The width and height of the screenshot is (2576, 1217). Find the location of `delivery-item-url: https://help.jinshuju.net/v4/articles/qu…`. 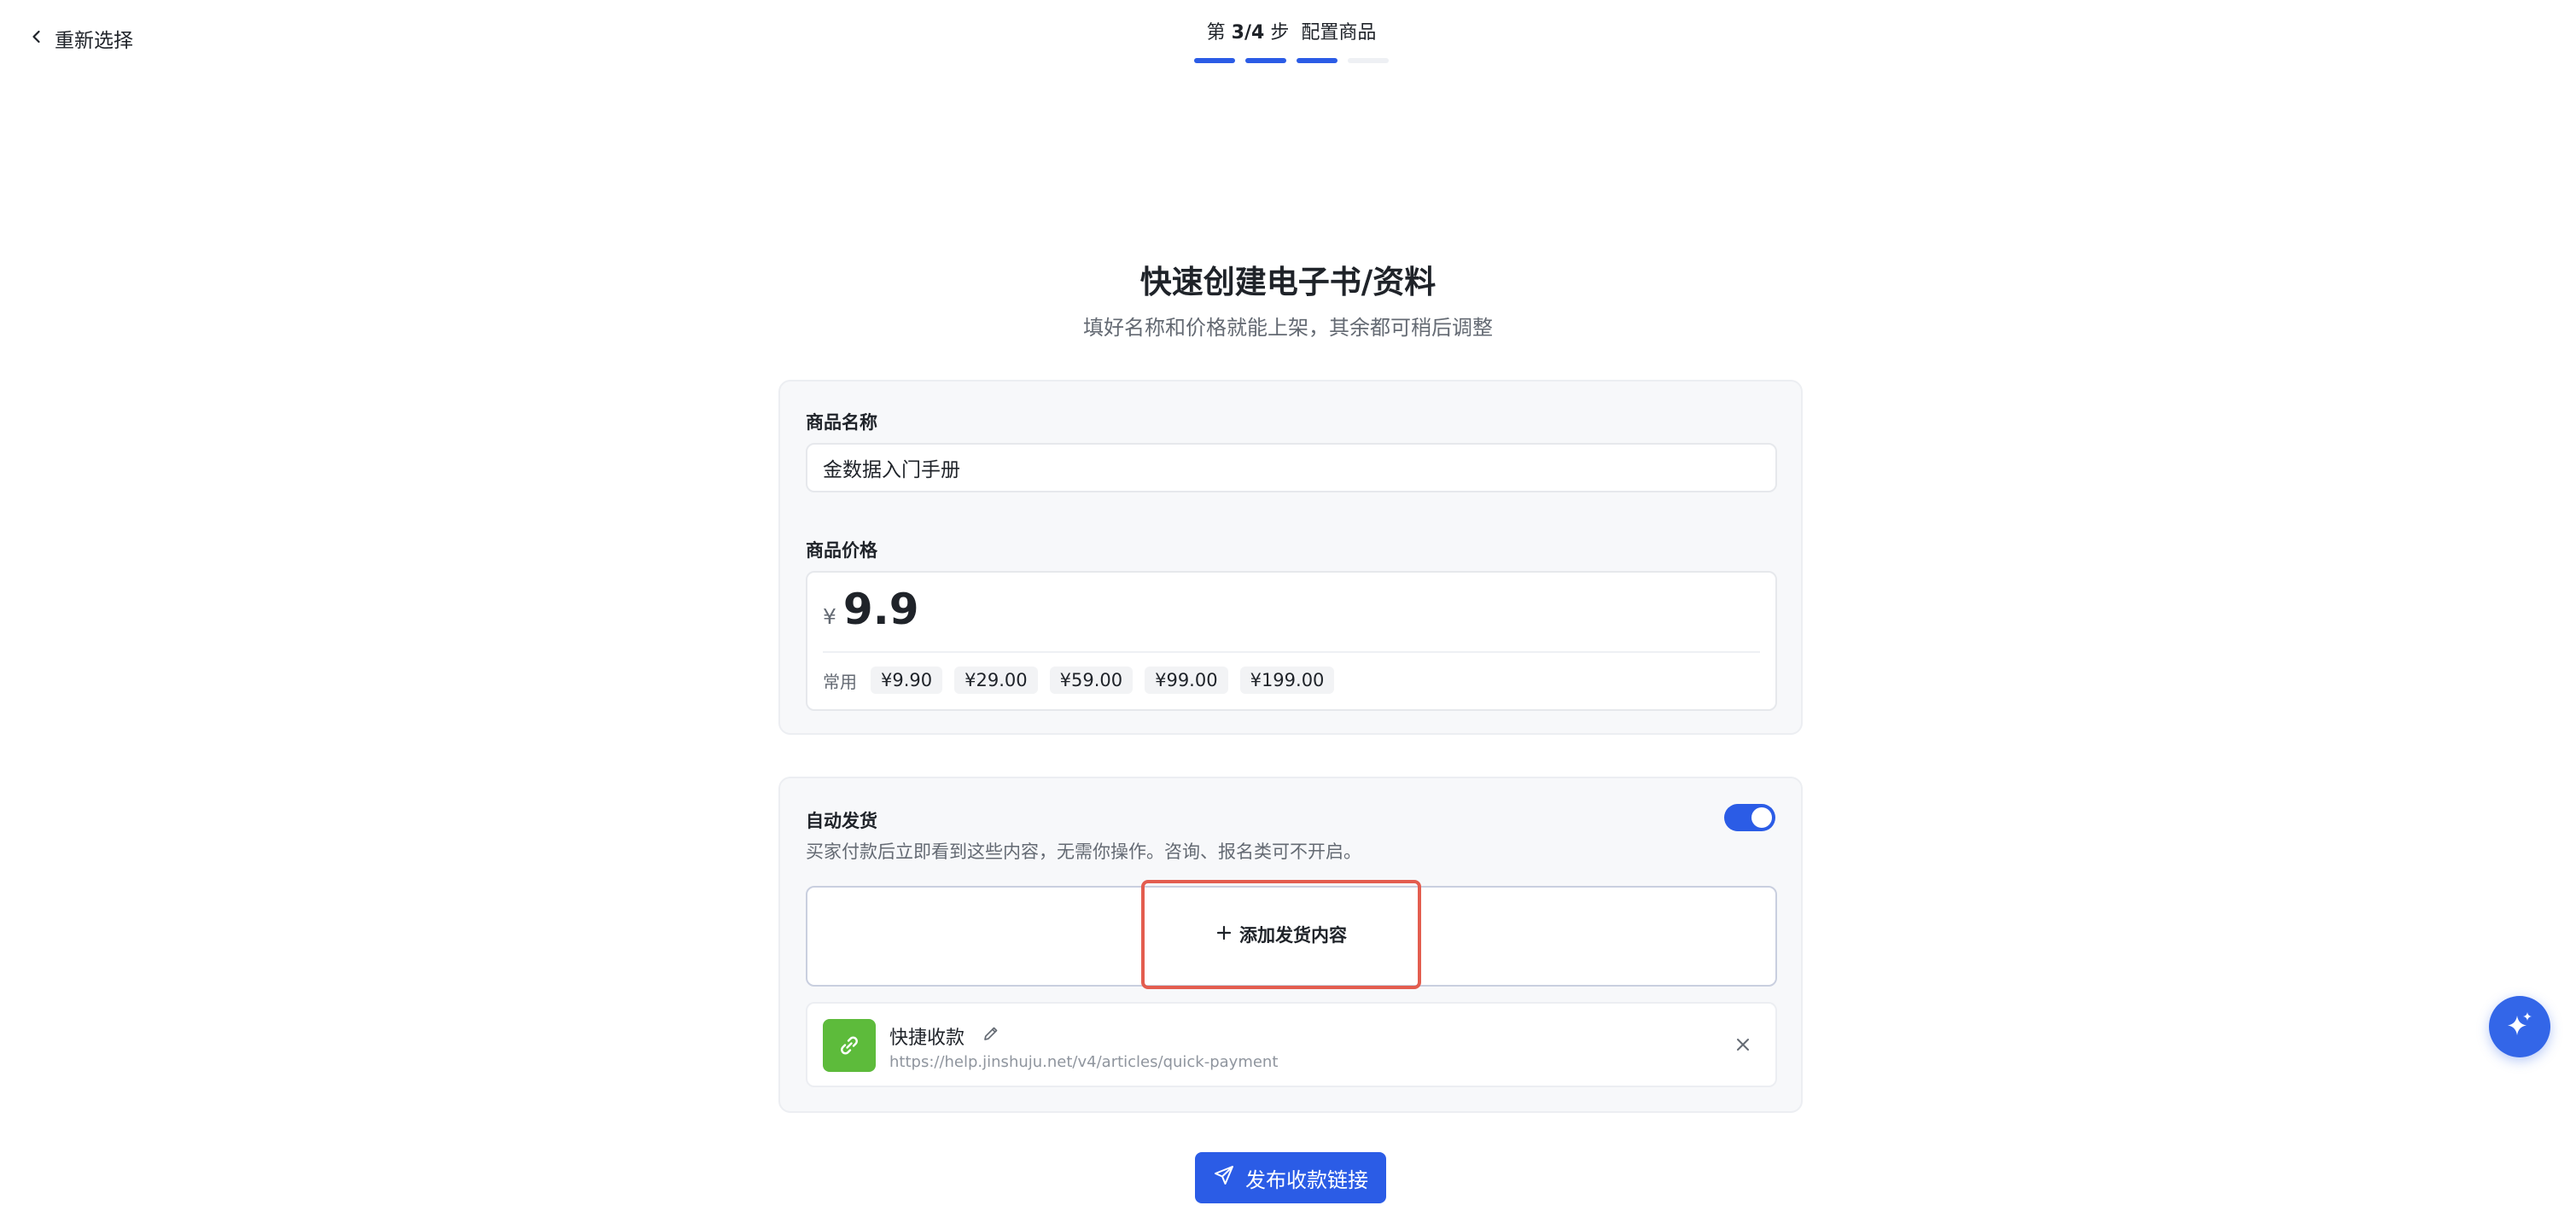

delivery-item-url: https://help.jinshuju.net/v4/articles/qu… is located at coordinates (1084, 1062).